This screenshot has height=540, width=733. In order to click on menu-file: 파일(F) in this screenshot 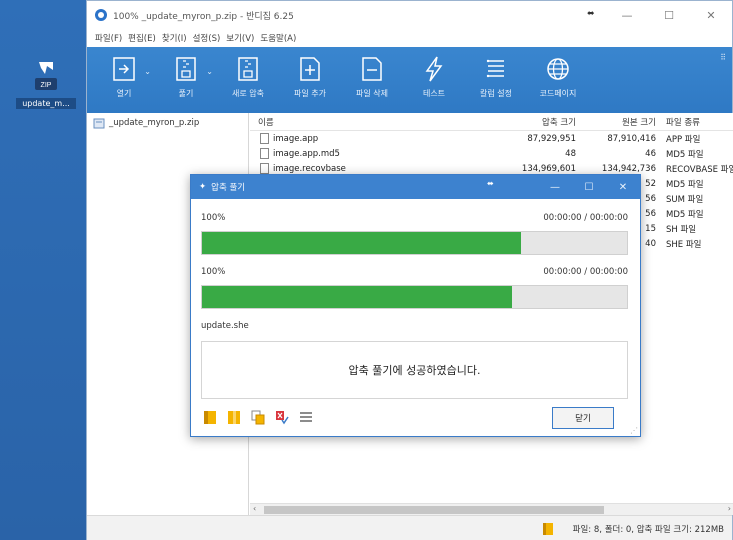, I will do `click(108, 38)`.